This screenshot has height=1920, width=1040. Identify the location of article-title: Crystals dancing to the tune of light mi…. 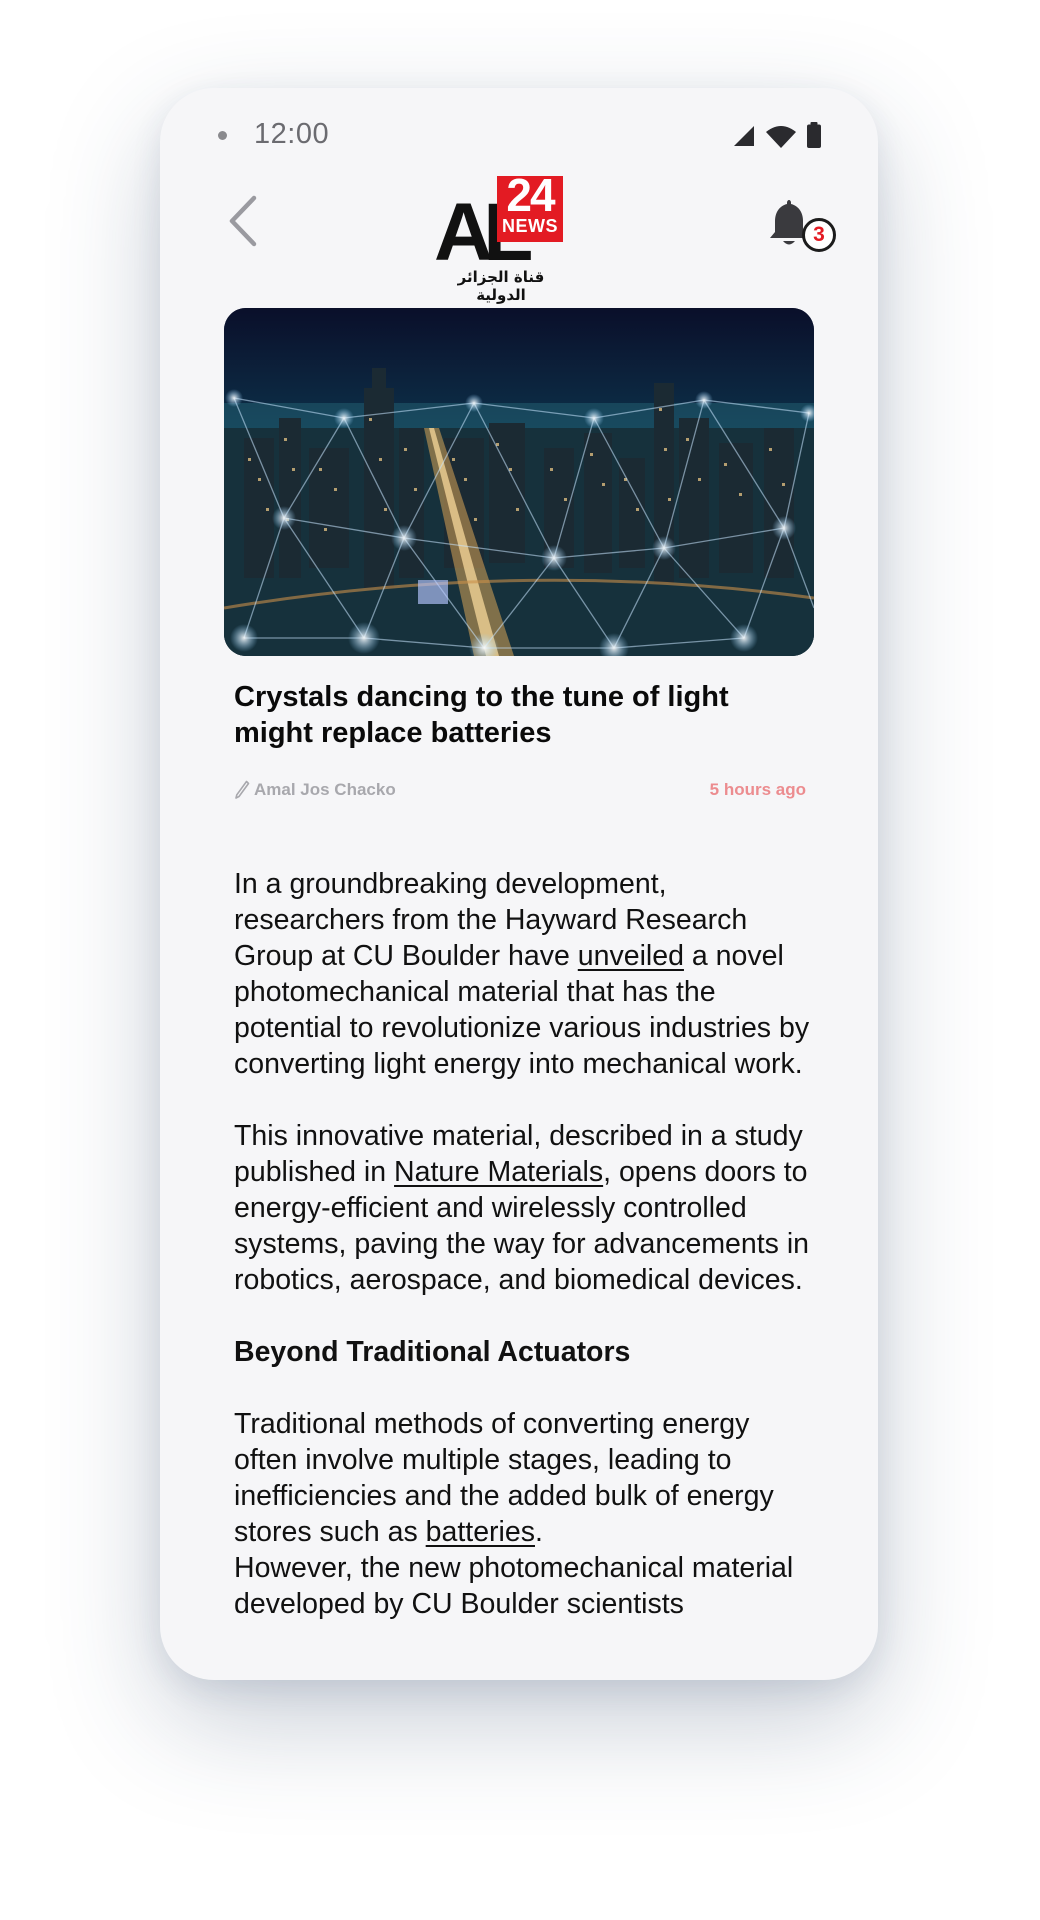
(481, 715).